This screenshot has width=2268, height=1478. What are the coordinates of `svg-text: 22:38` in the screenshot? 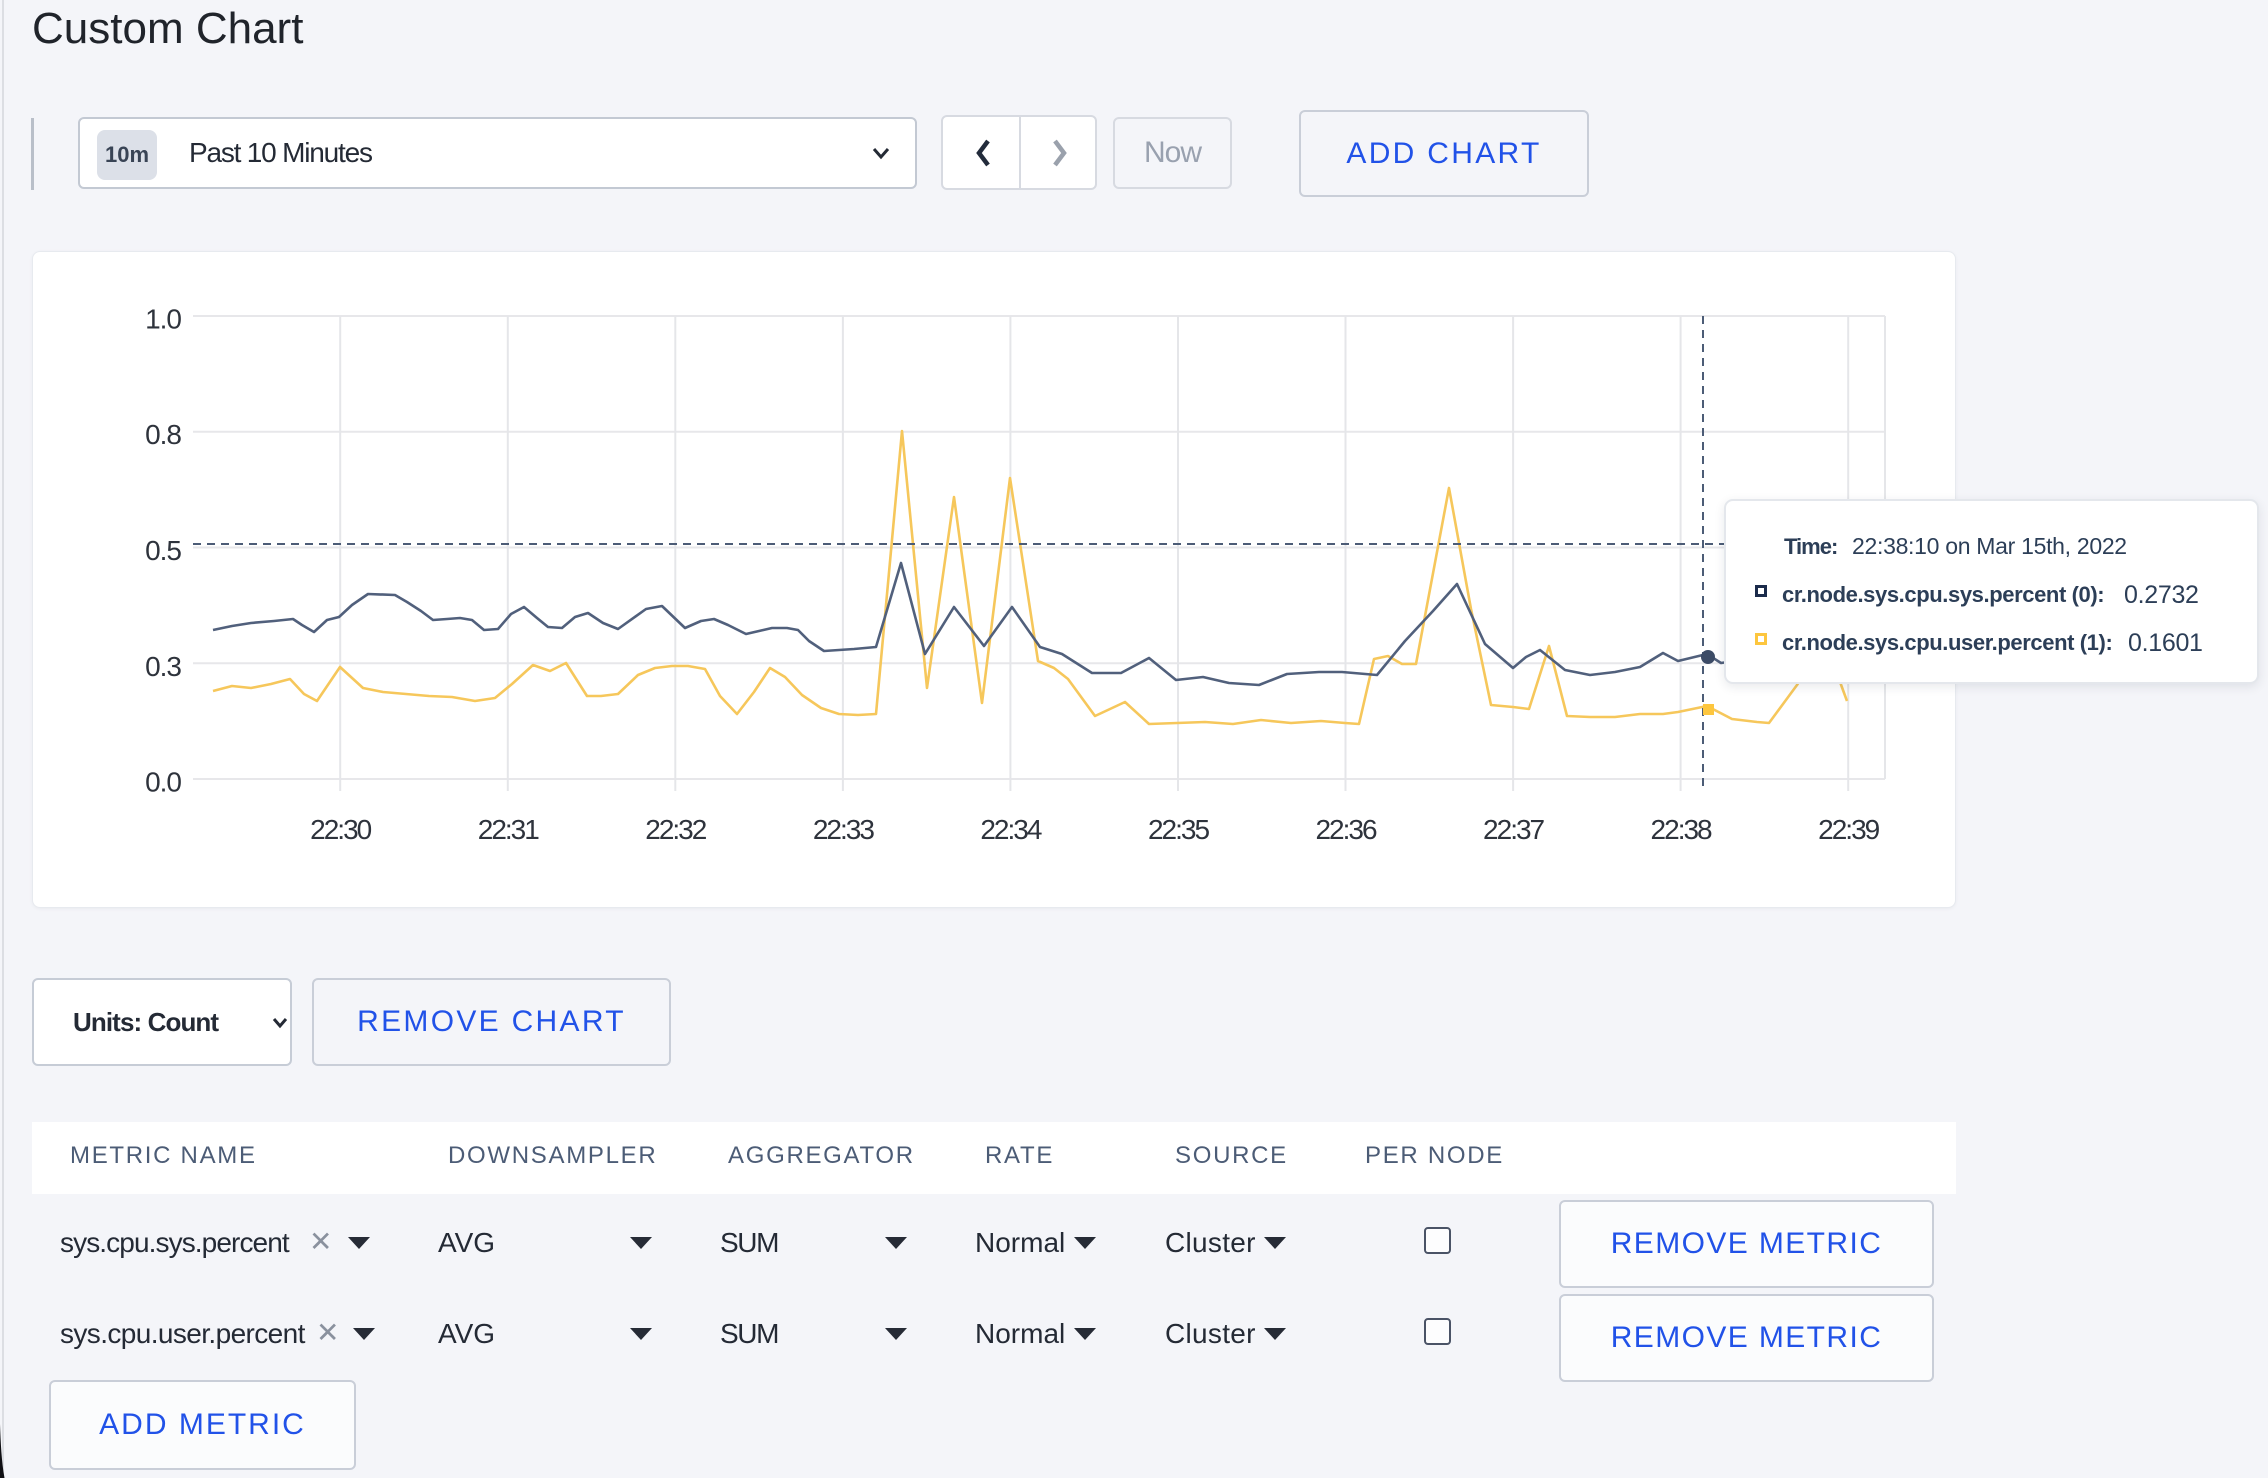 It's located at (1681, 829).